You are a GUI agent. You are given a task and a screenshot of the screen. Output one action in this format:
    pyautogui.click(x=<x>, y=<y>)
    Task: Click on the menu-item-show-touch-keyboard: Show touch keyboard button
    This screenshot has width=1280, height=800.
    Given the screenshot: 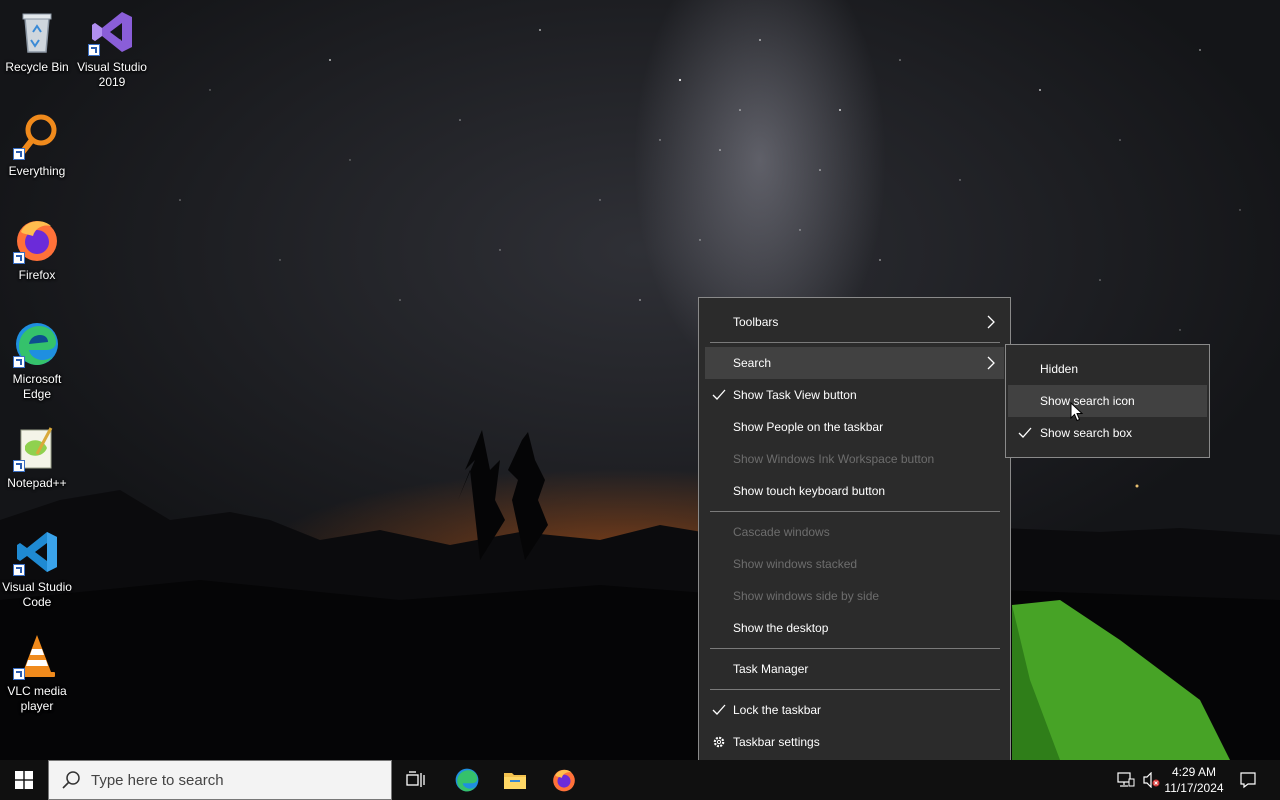 What is the action you would take?
    pyautogui.click(x=854, y=491)
    